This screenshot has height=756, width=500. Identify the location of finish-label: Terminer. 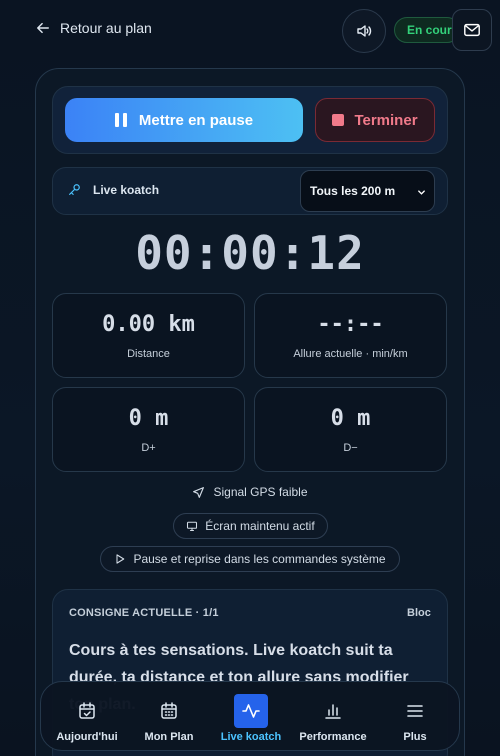
(386, 120).